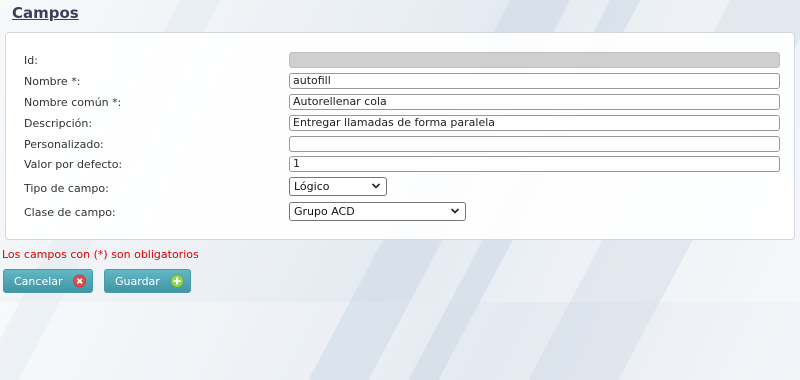 This screenshot has height=380, width=800. Describe the element at coordinates (312, 186) in the screenshot. I see `tipo-campo-selected: Lógico` at that location.